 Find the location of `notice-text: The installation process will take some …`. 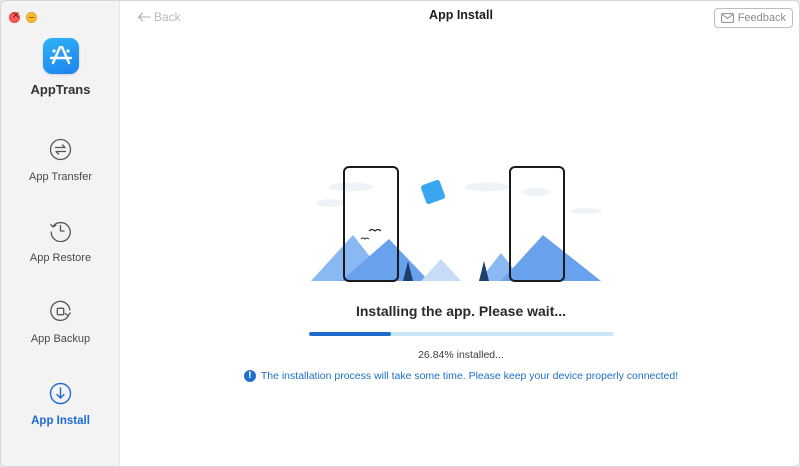

notice-text: The installation process will take some … is located at coordinates (469, 376).